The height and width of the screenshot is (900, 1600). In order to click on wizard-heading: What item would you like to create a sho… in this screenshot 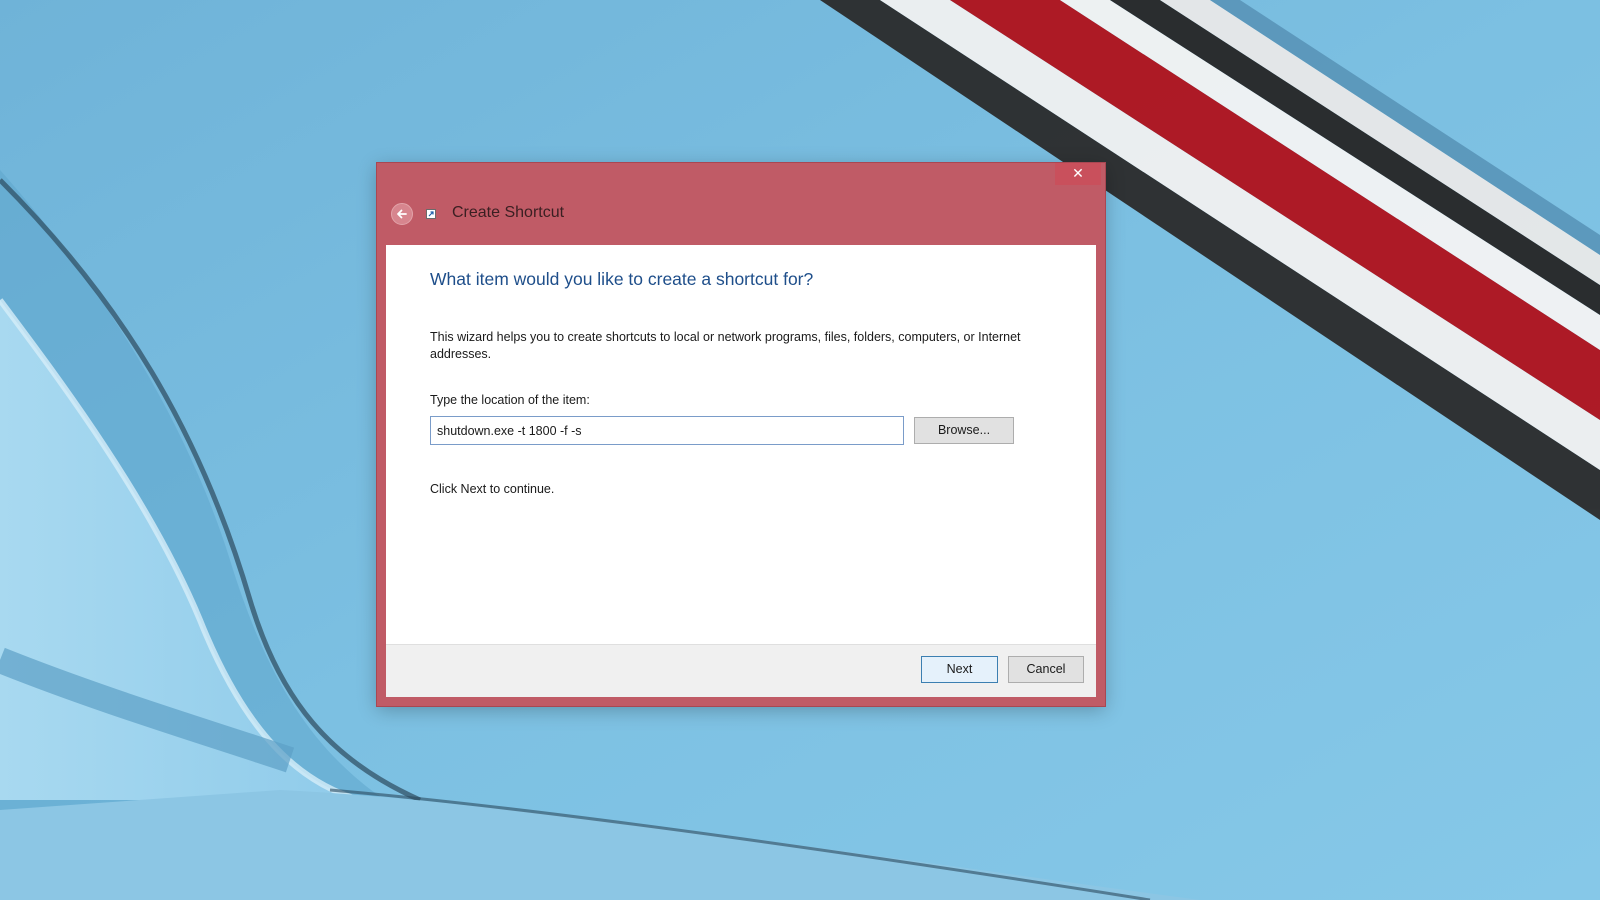, I will do `click(622, 279)`.